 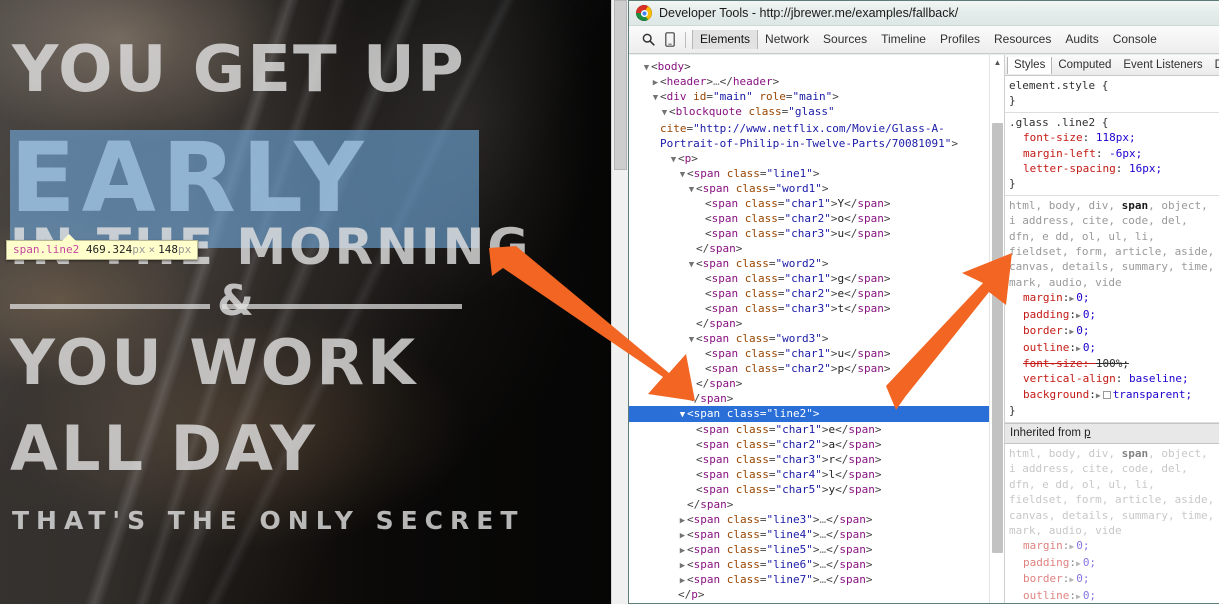 What do you see at coordinates (1114, 546) in the screenshot?
I see `css-declaration: margin:▶ 0;` at bounding box center [1114, 546].